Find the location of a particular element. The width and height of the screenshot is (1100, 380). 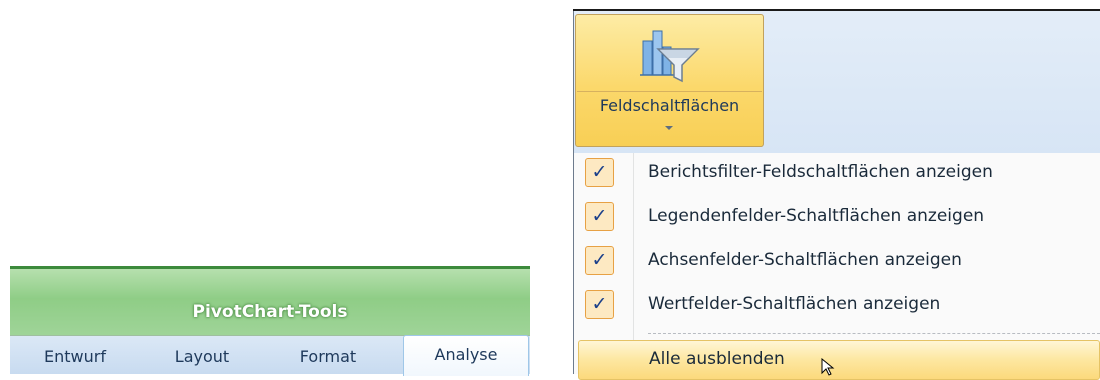

menu-item-axis-field-buttons: ✓ Achsenfelder-Schaltflächen anzeigen is located at coordinates (837, 263).